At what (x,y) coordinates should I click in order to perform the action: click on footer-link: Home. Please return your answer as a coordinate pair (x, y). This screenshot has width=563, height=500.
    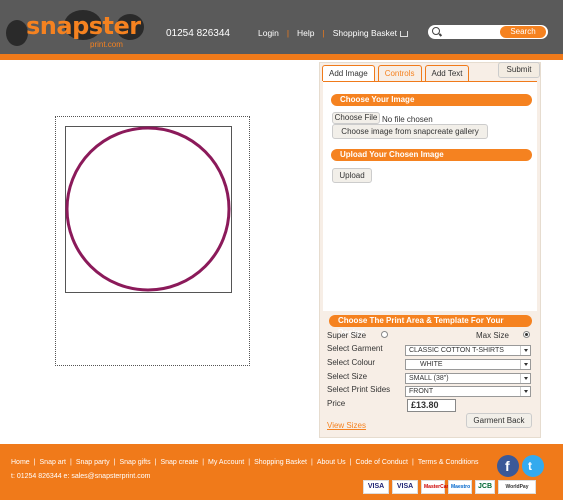
    Looking at the image, I should click on (20, 462).